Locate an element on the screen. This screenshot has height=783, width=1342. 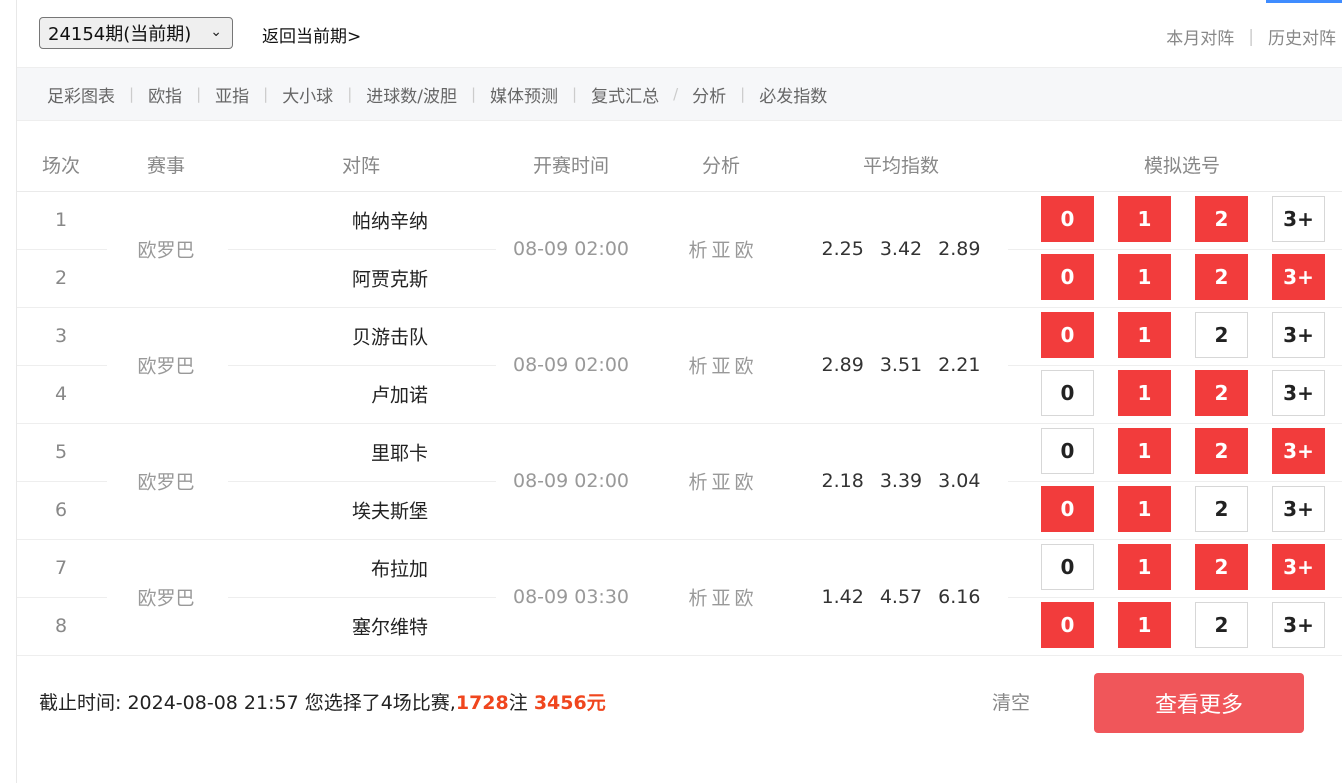
subnav-item: 亚指 is located at coordinates (232, 94).